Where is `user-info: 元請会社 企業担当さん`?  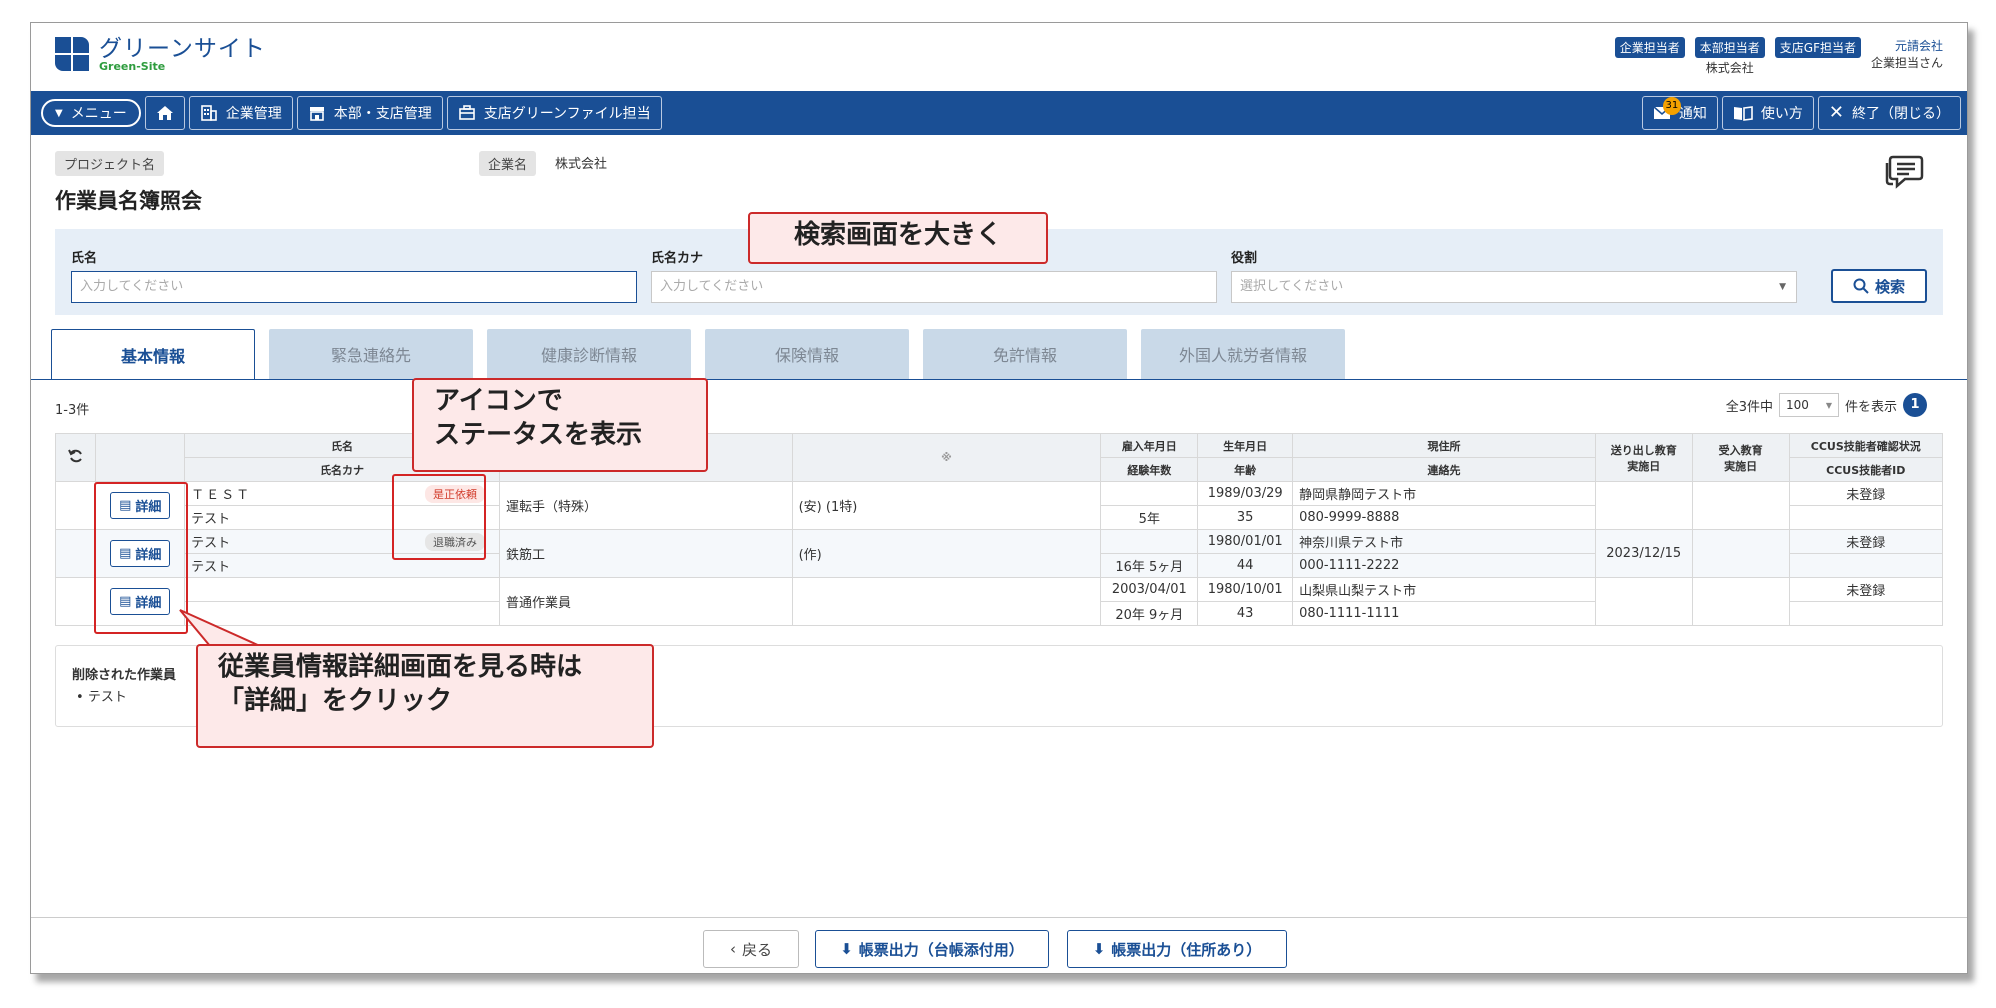
user-info: 元請会社 企業担当さん is located at coordinates (1907, 54).